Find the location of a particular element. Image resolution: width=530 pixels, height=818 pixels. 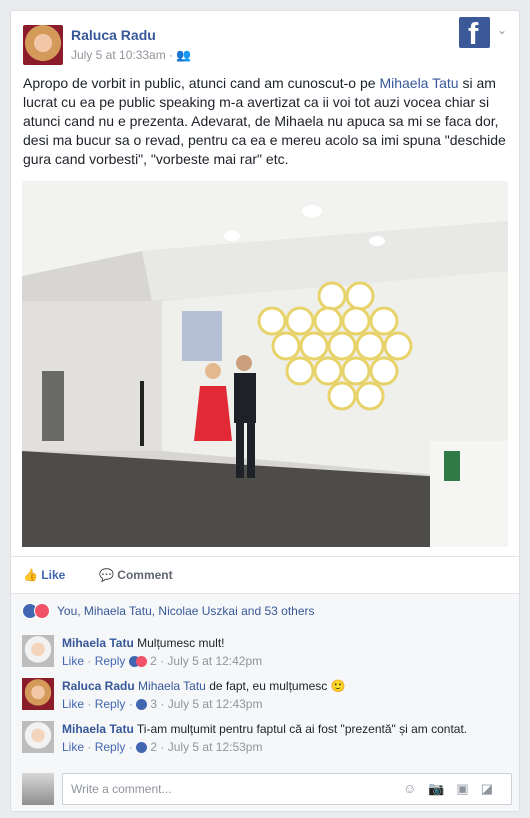

author-avatar is located at coordinates (43, 45).